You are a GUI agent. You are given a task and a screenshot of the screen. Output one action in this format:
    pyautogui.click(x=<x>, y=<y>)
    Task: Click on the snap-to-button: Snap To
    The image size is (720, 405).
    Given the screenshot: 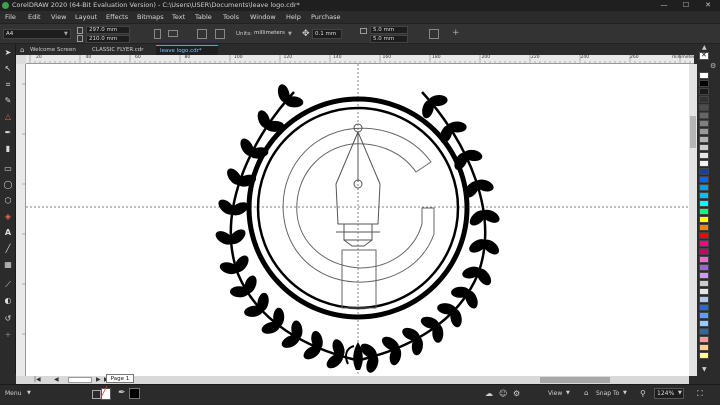 What is the action you would take?
    pyautogui.click(x=607, y=393)
    